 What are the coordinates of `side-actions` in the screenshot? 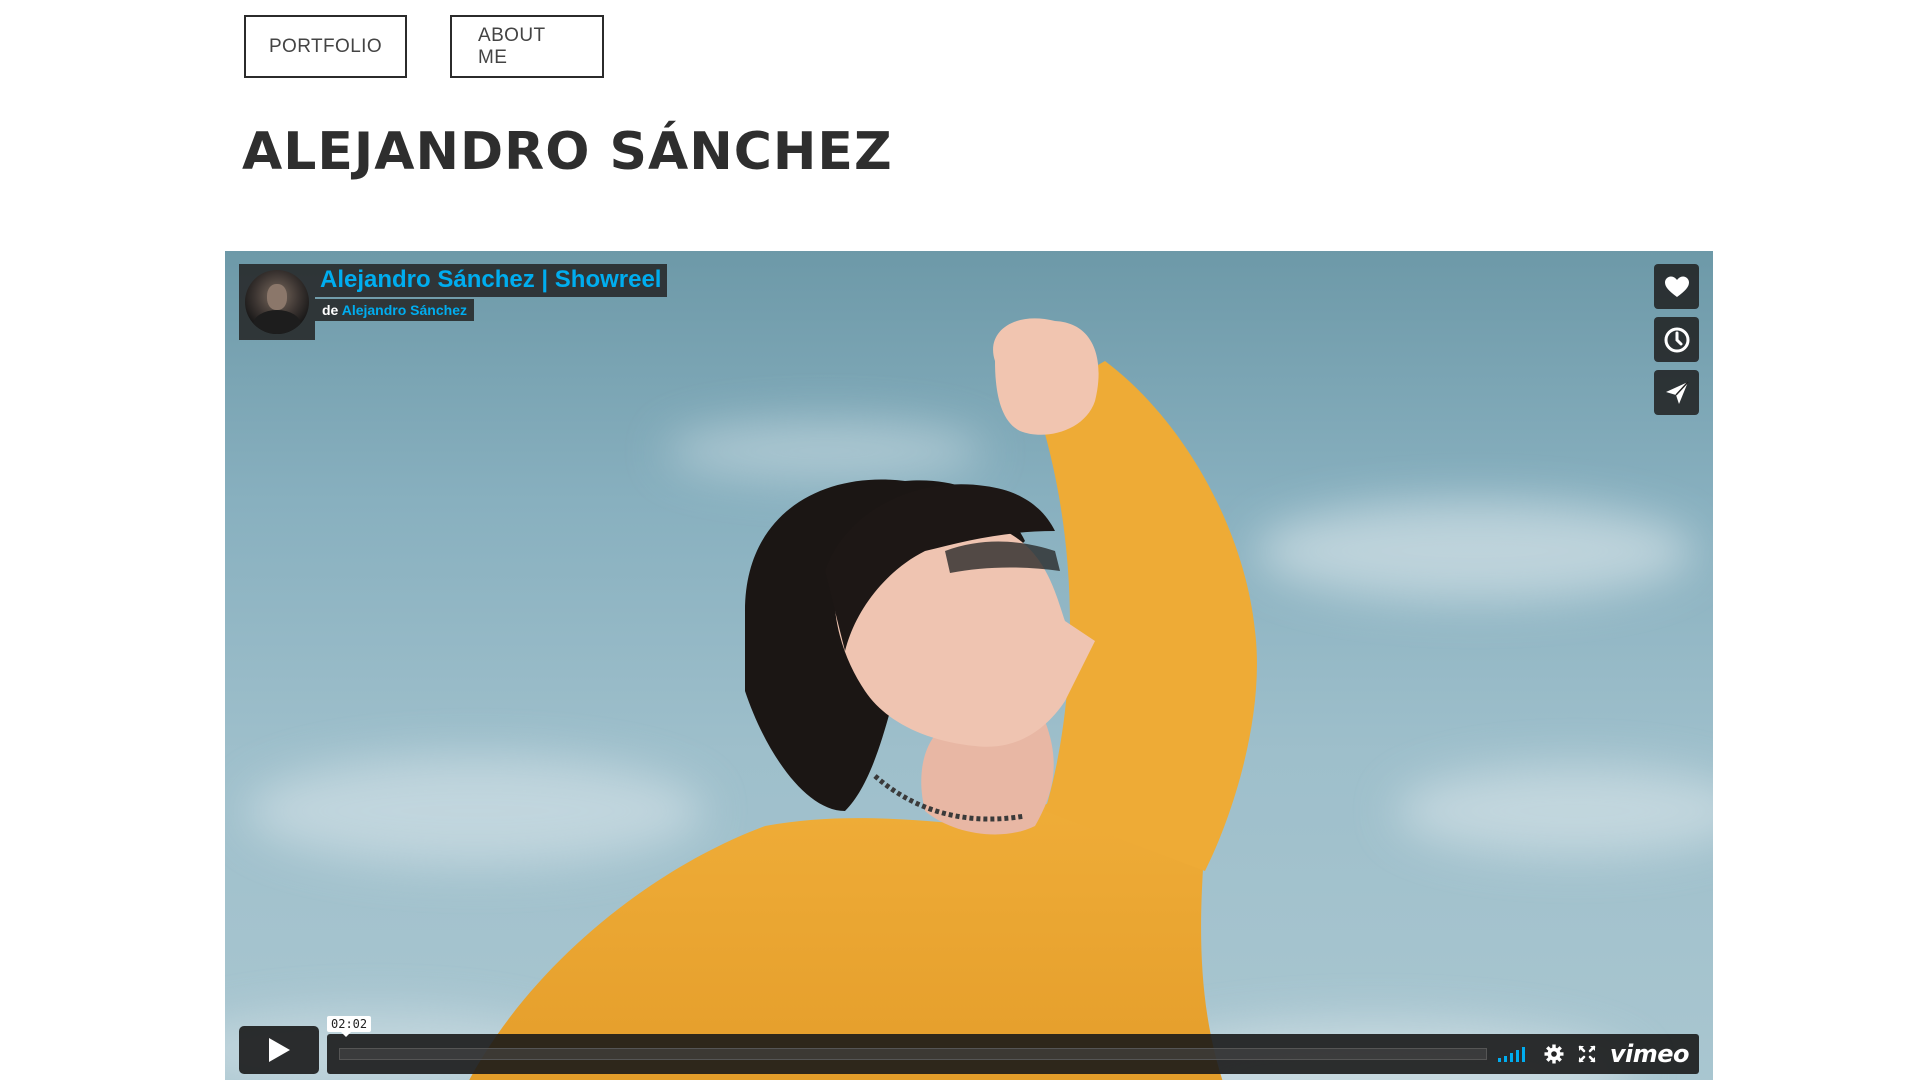 It's located at (1676, 339).